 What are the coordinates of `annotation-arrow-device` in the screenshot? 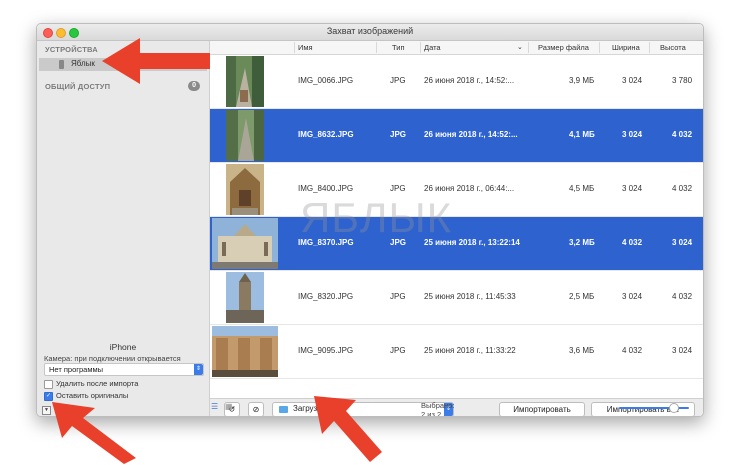 It's located at (156, 61).